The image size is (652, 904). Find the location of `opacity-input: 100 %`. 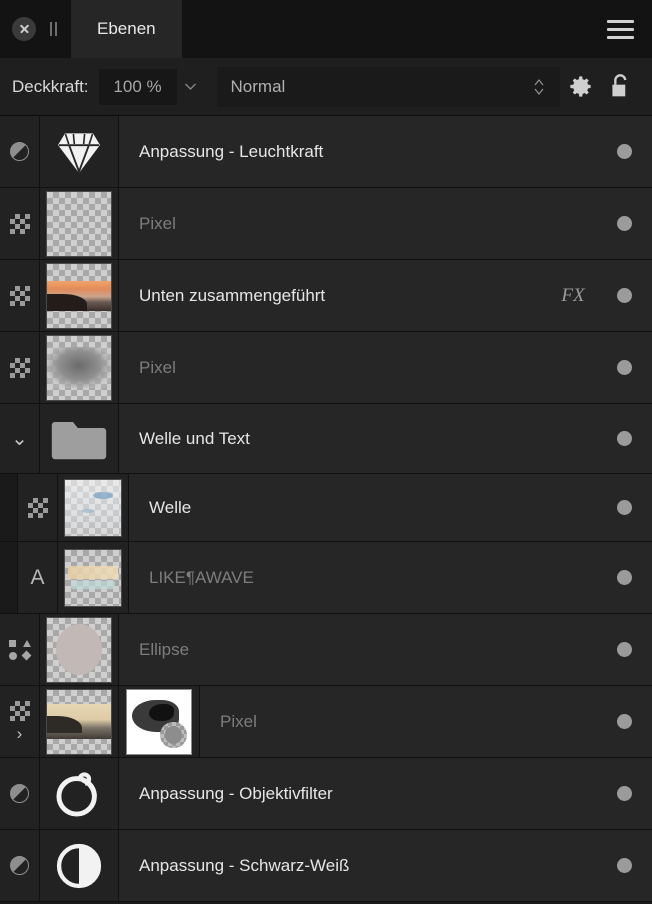

opacity-input: 100 % is located at coordinates (137, 86).